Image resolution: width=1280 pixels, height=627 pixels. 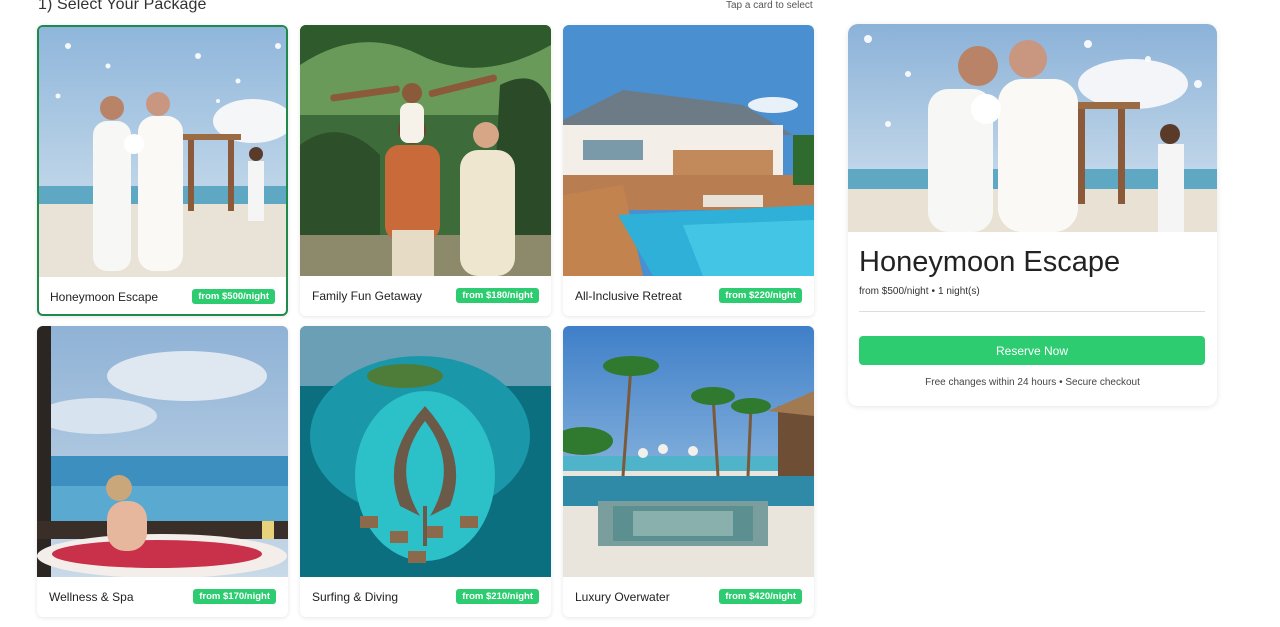 I want to click on package-card-luxury-overwater: Luxury Overwater from $420/night, so click(x=688, y=471).